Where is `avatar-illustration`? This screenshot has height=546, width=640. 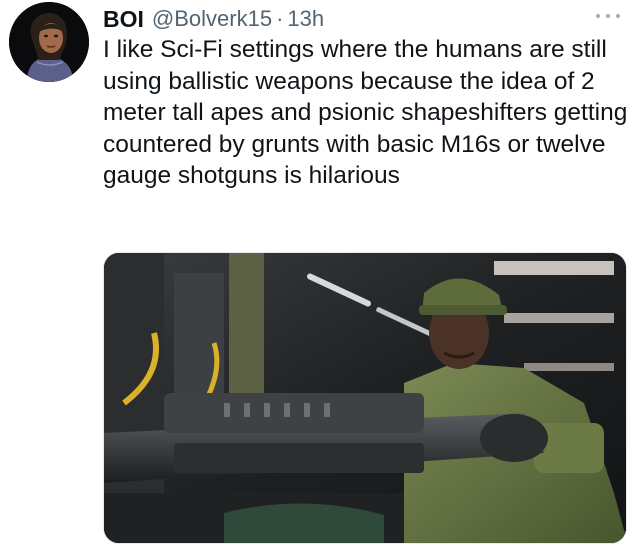 avatar-illustration is located at coordinates (49, 42).